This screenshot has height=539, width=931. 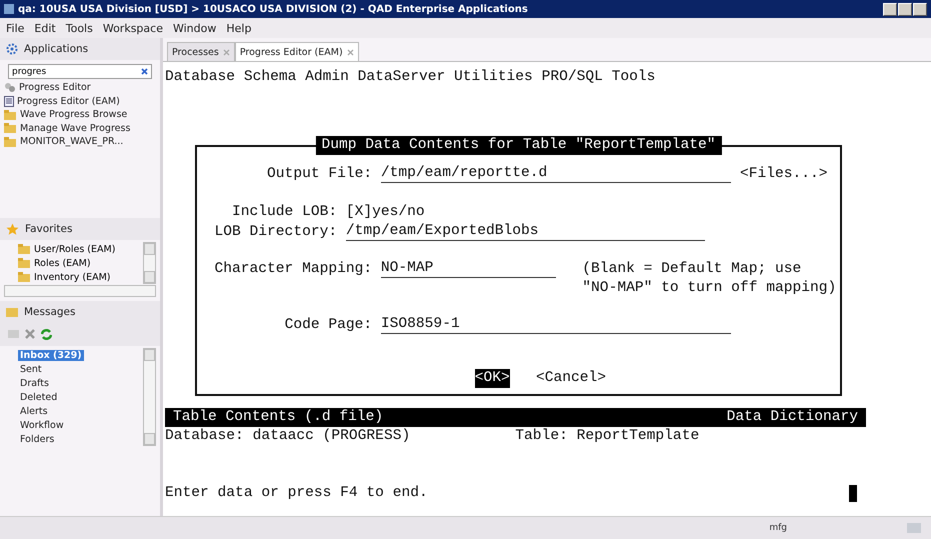 I want to click on message-folder: Folders, so click(x=37, y=439).